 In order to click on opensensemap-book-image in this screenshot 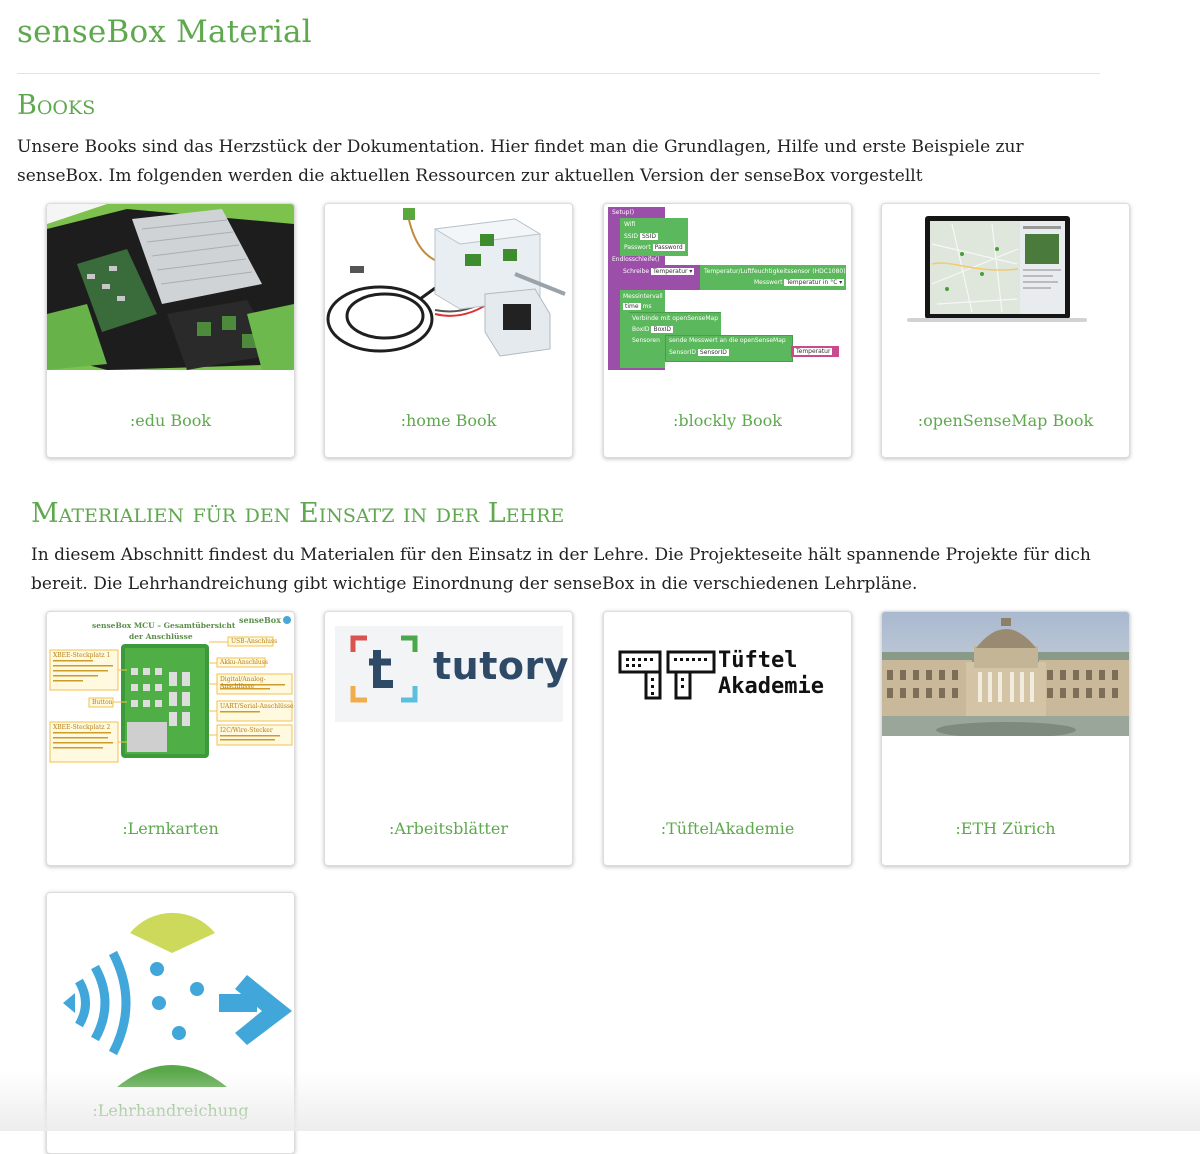, I will do `click(1005, 287)`.